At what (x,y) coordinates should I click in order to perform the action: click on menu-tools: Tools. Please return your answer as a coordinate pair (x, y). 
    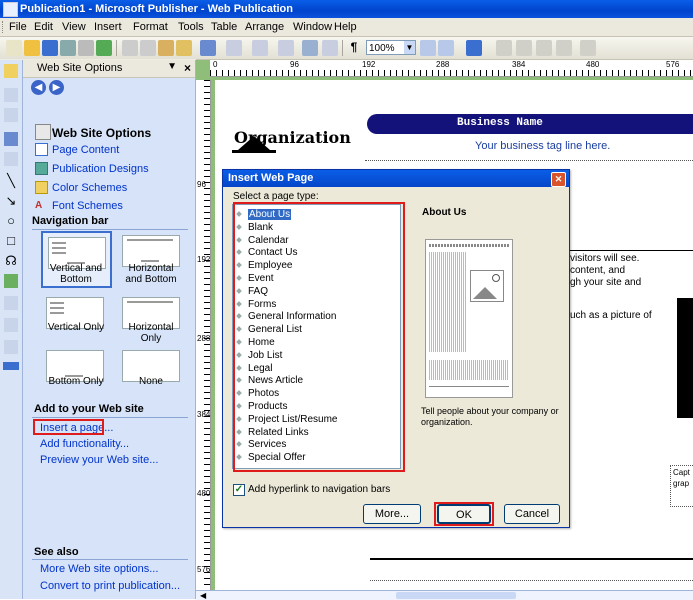
    Looking at the image, I should click on (191, 27).